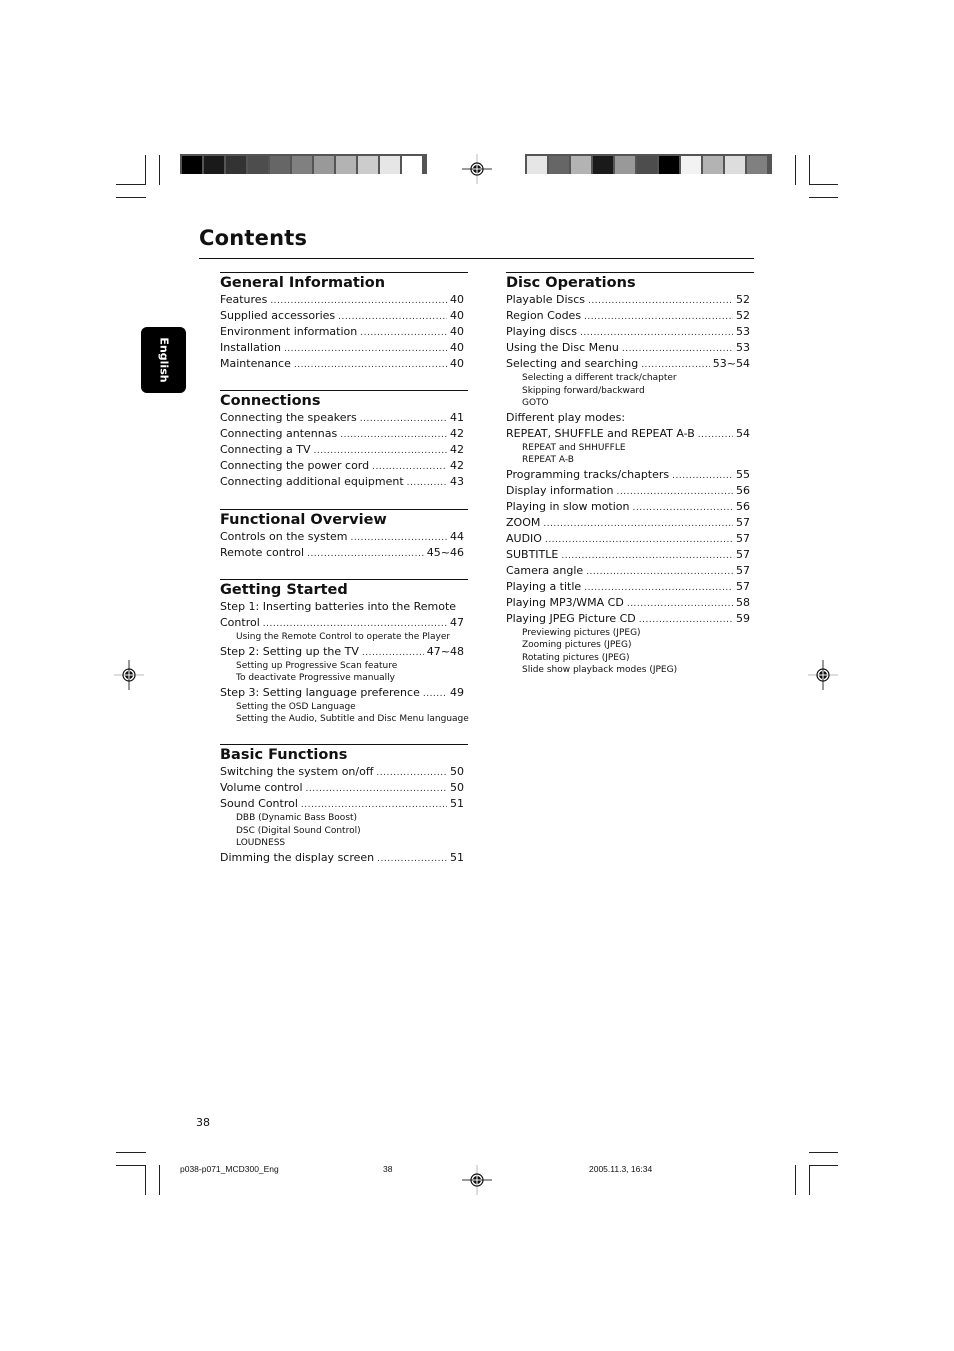  I want to click on toc-entry: Controls on the system 44, so click(344, 537).